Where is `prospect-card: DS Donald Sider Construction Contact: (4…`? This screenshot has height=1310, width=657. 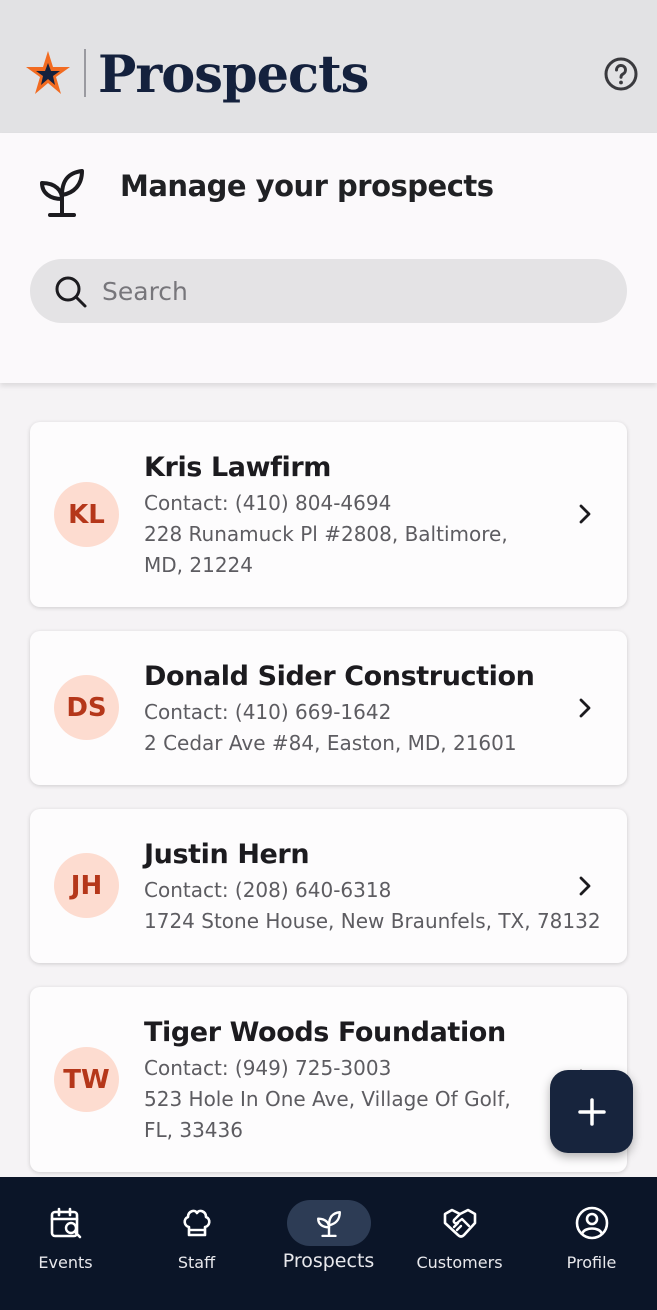
prospect-card: DS Donald Sider Construction Contact: (4… is located at coordinates (328, 708).